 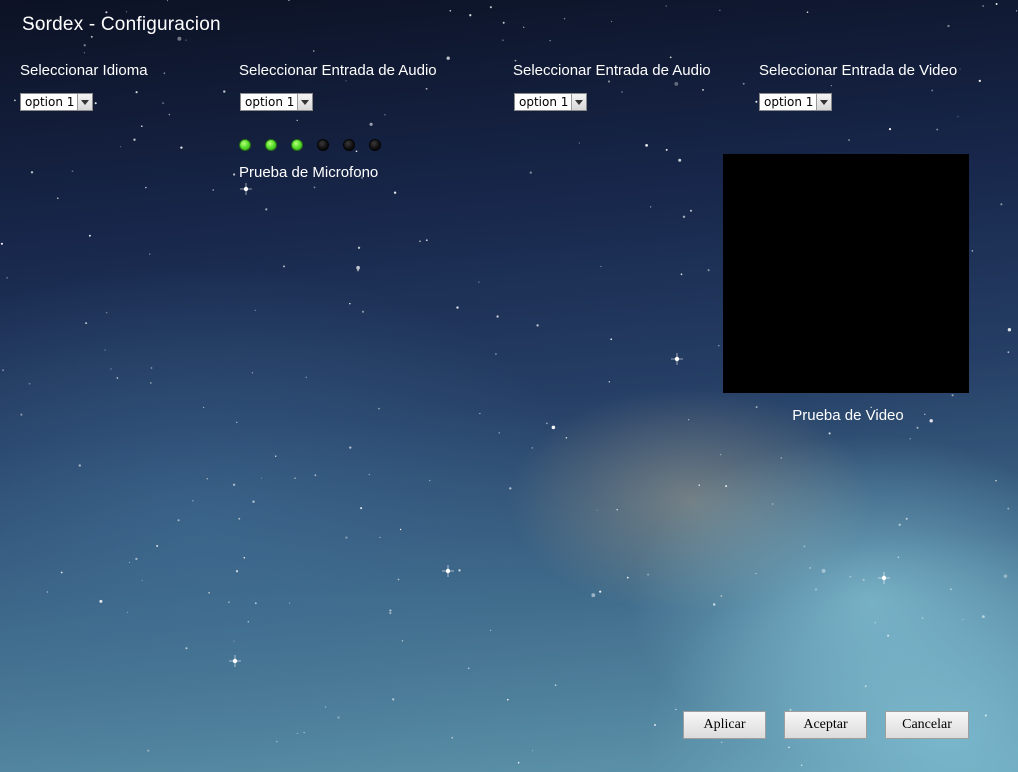 I want to click on accept-button: Aceptar, so click(x=825, y=725).